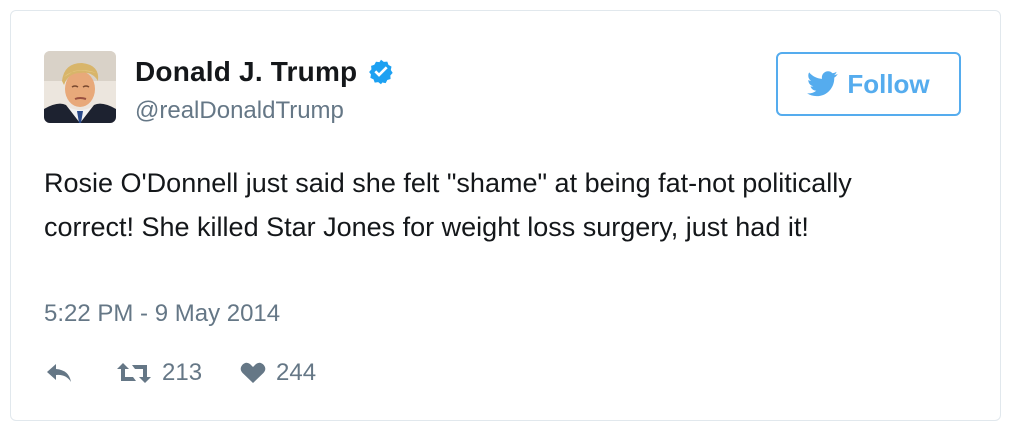 The height and width of the screenshot is (431, 1010). Describe the element at coordinates (822, 84) in the screenshot. I see `twitter-bird-icon` at that location.